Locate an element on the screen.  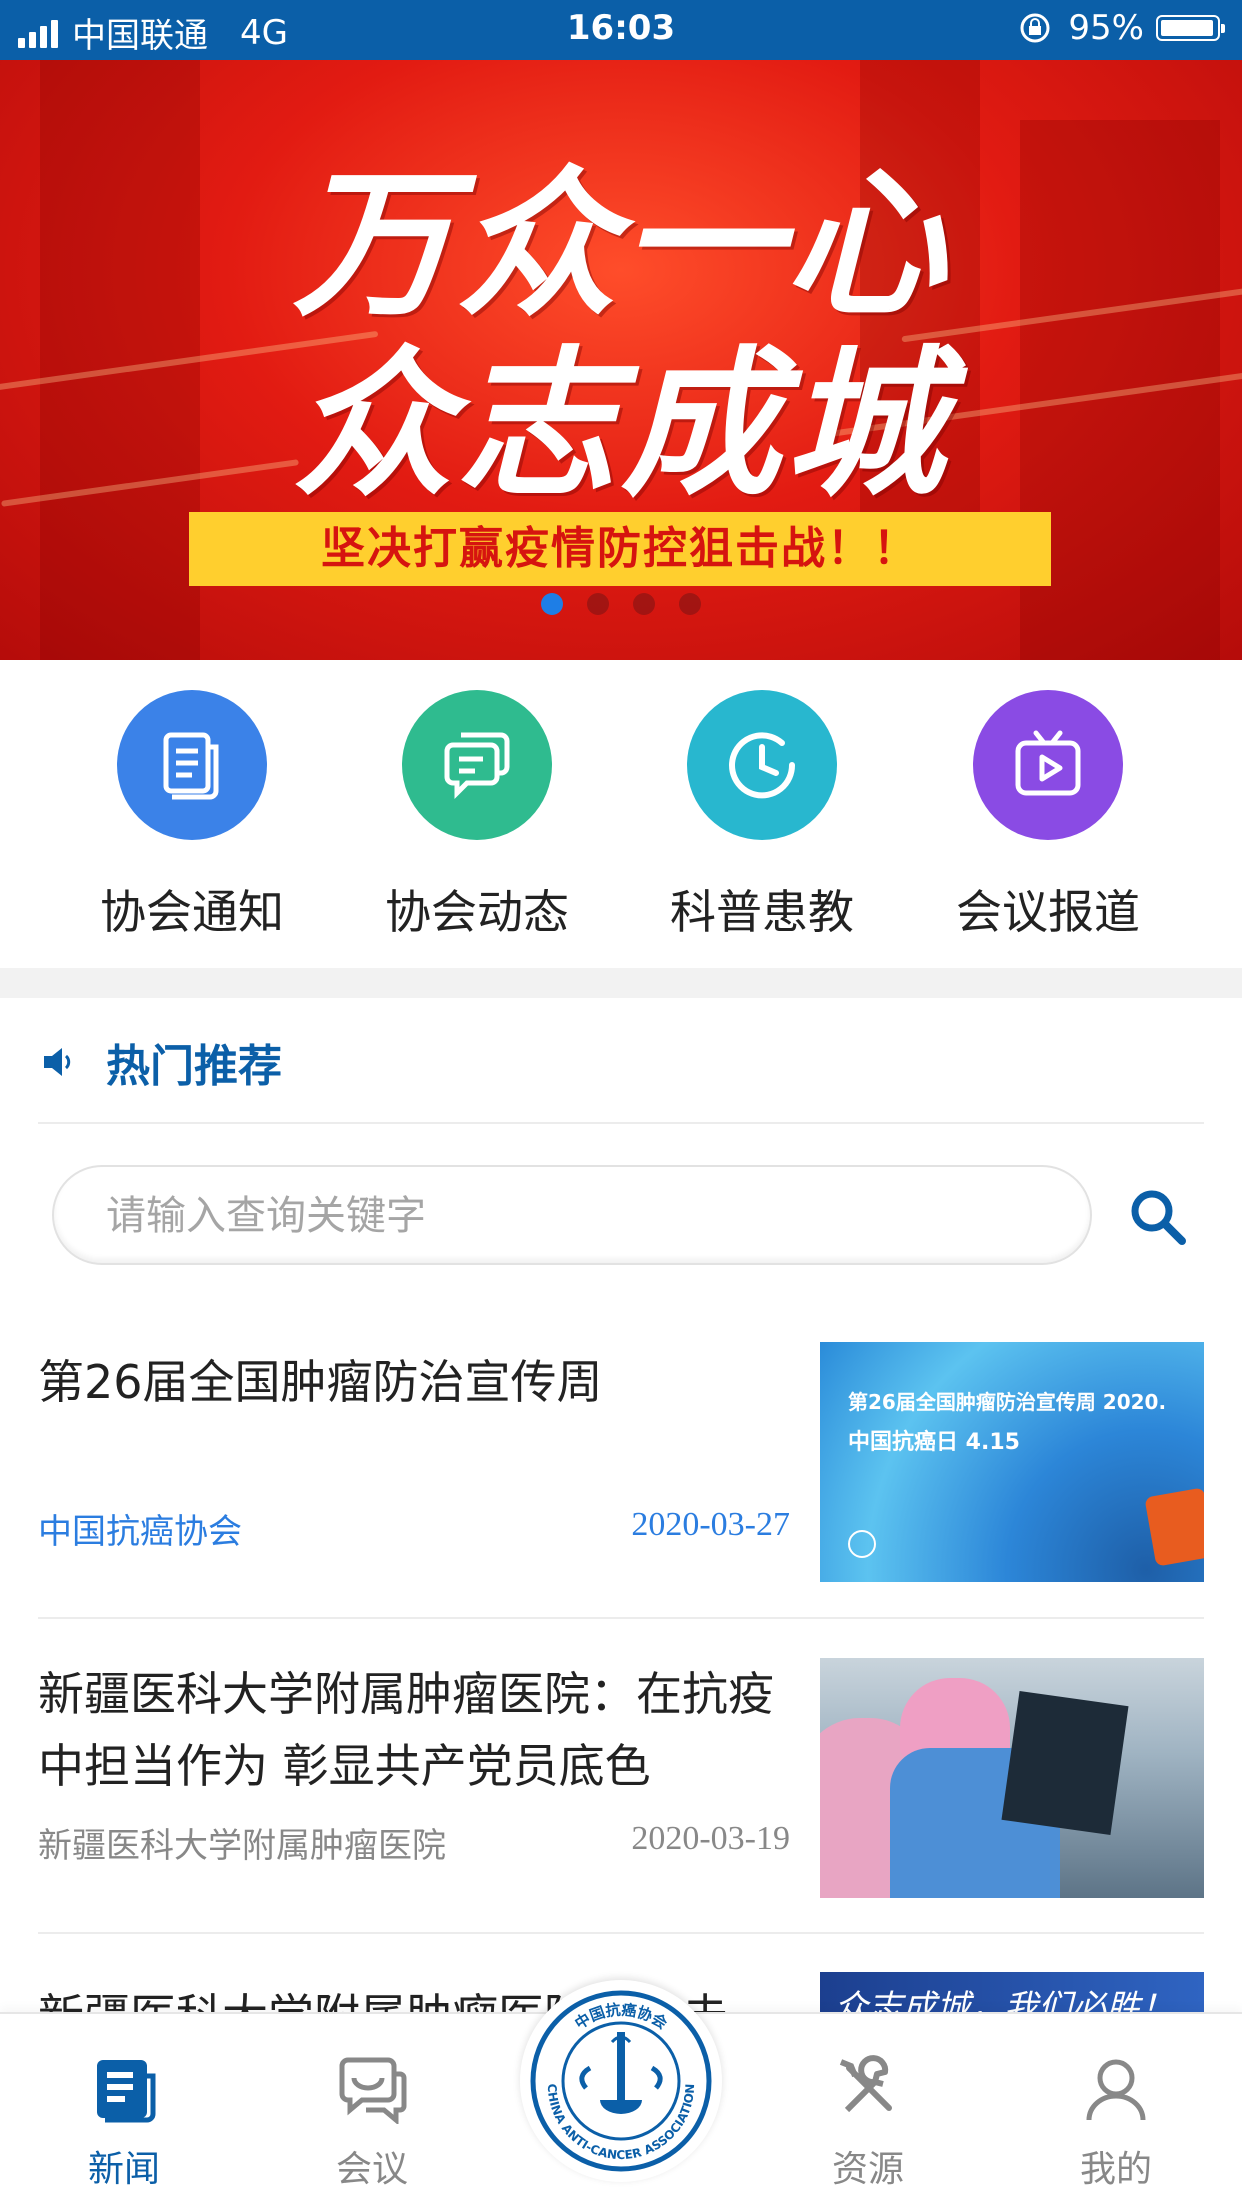
search-icon is located at coordinates (1158, 1217).